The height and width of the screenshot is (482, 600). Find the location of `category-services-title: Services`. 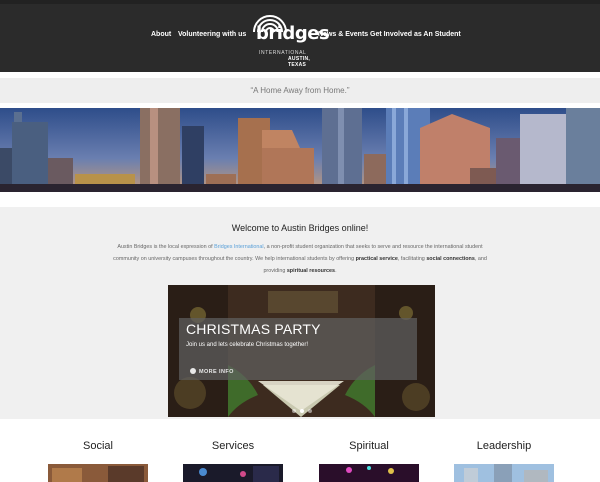

category-services-title: Services is located at coordinates (233, 446).